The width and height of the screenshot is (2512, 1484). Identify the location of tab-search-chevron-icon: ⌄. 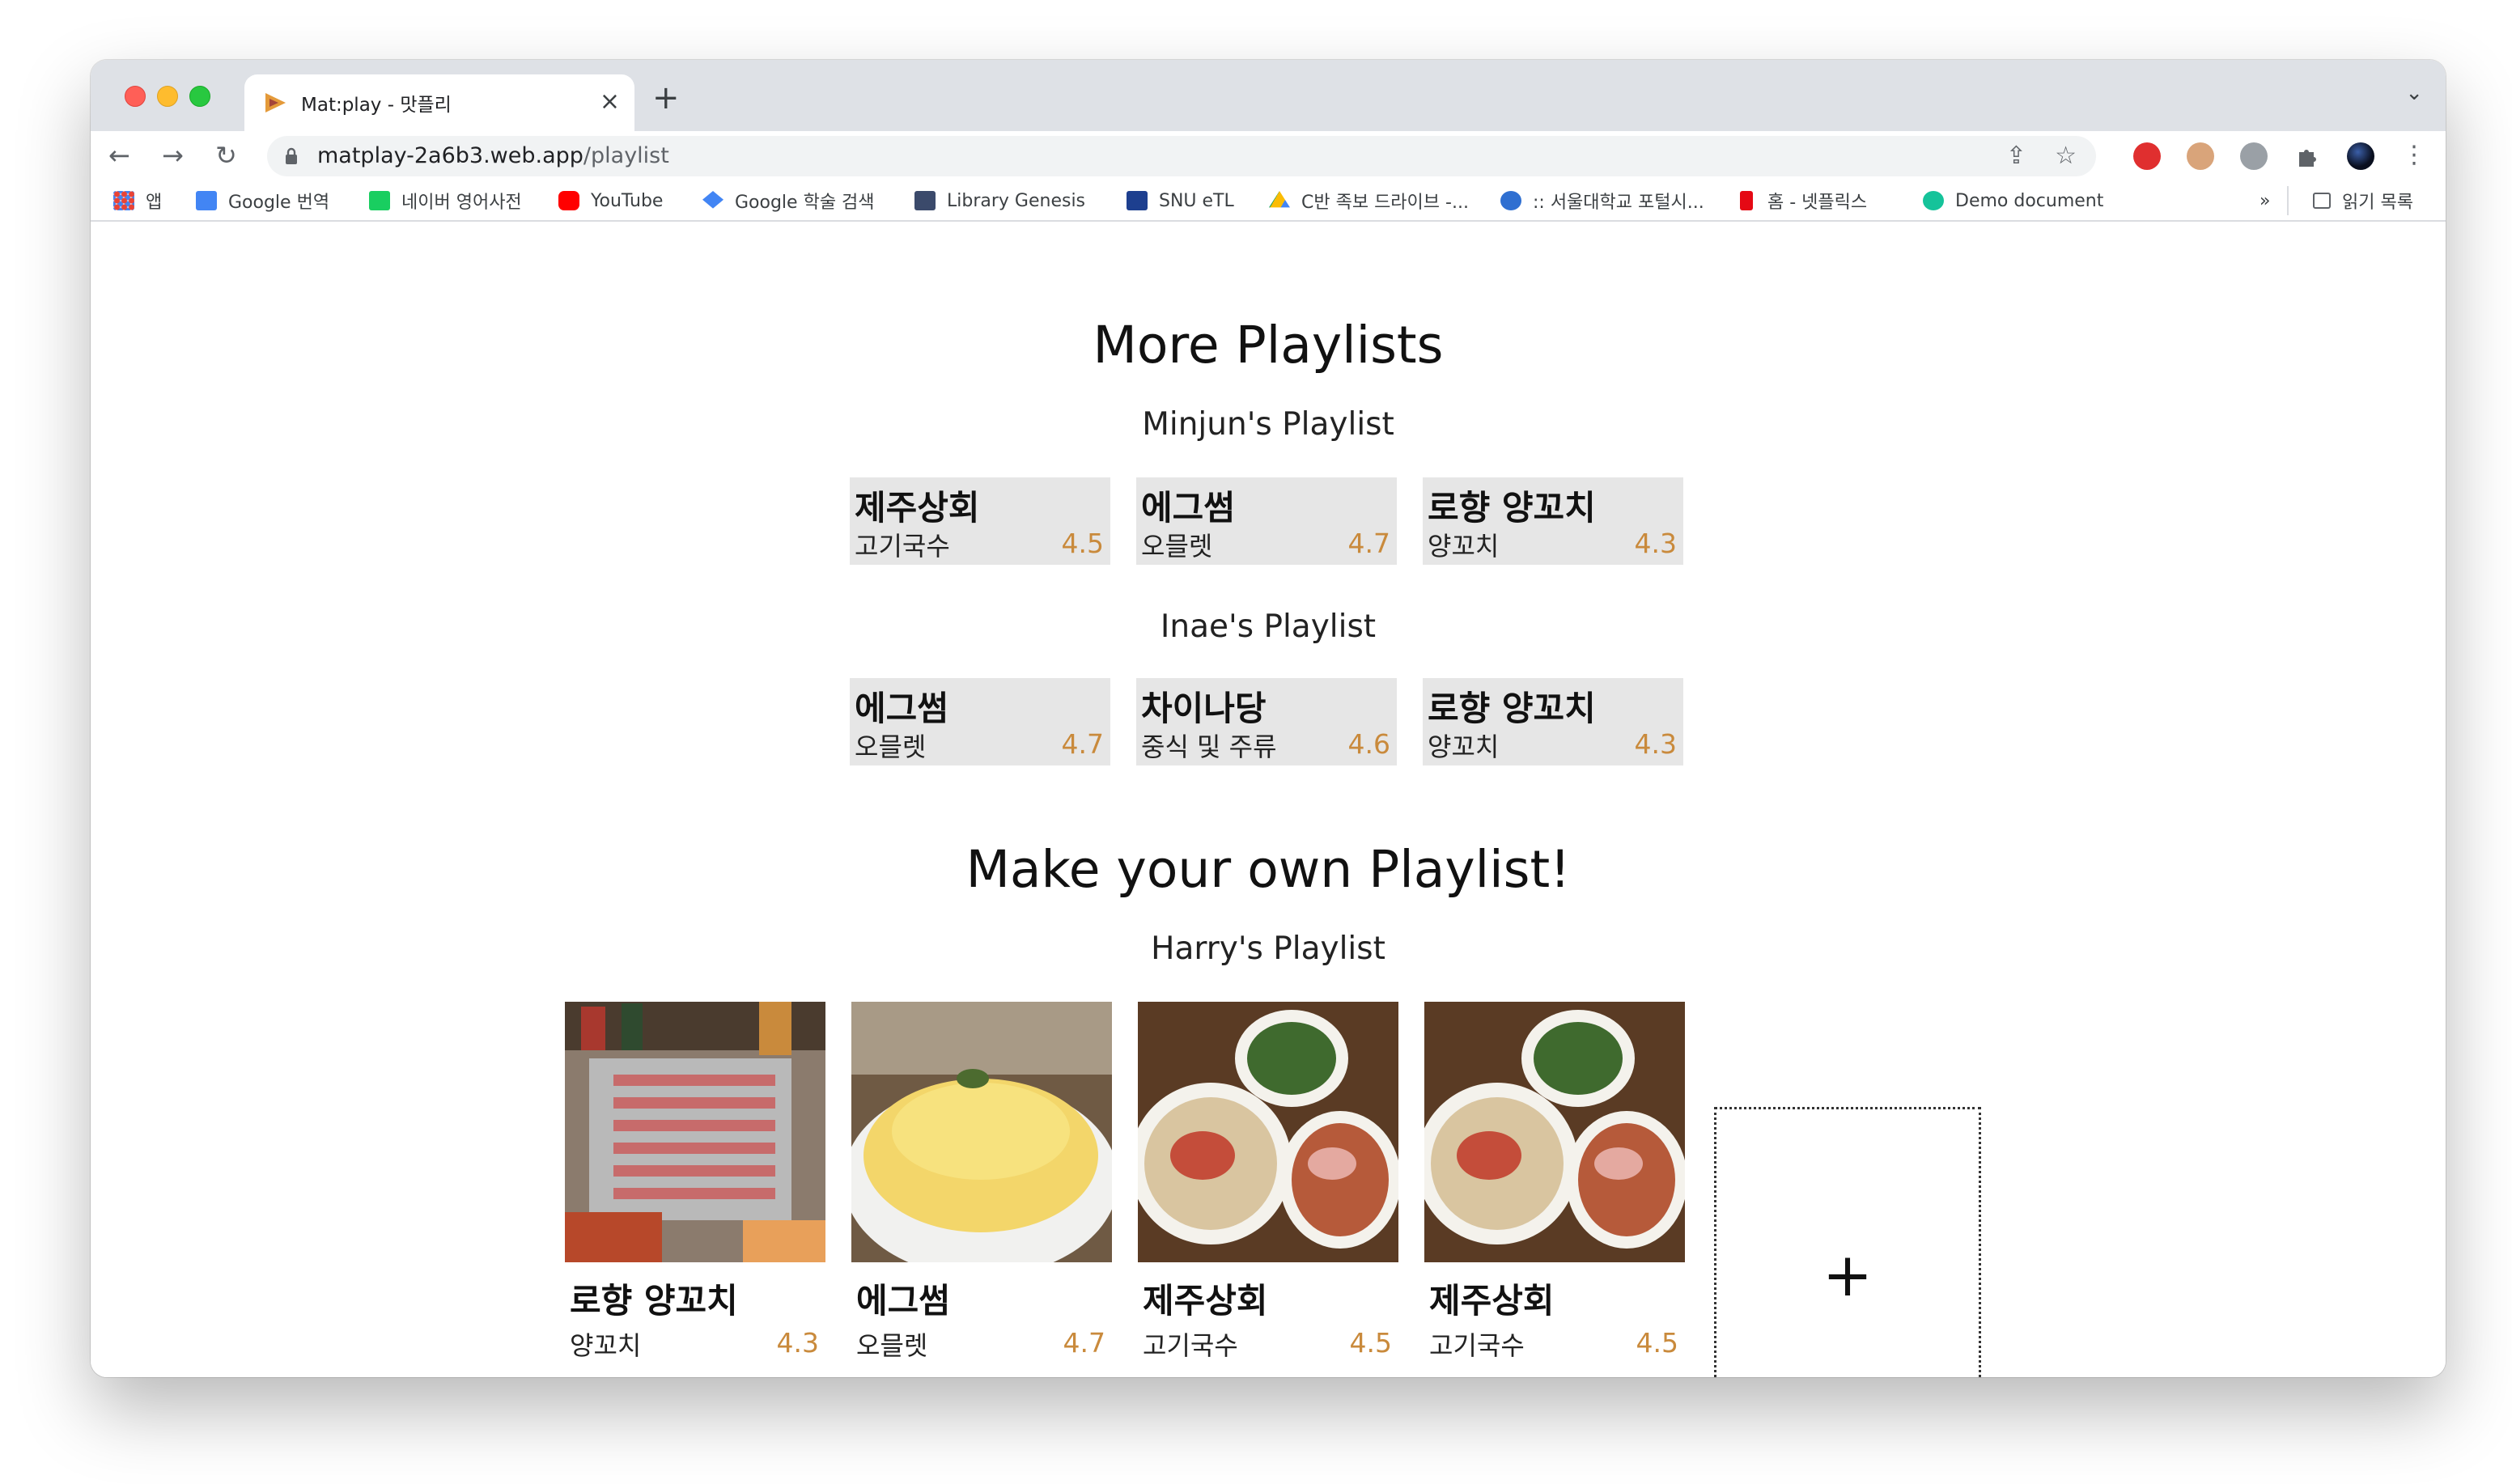
(2414, 93).